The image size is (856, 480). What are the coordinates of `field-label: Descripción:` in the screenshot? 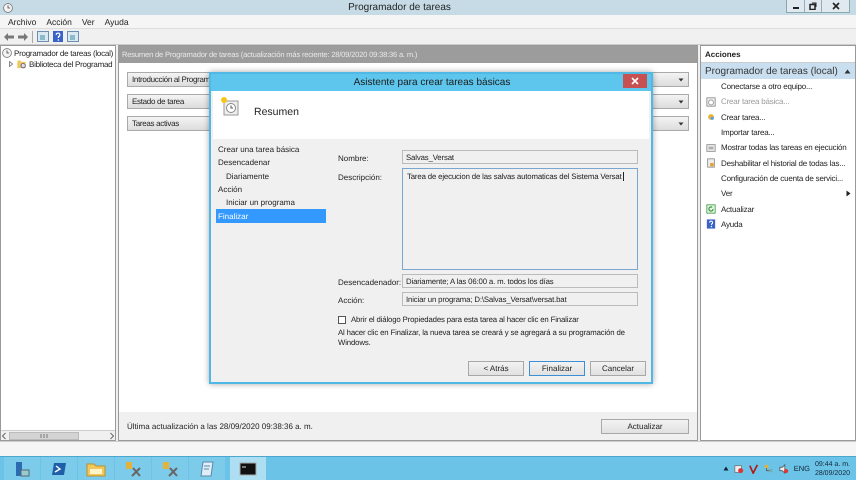 It's located at (361, 177).